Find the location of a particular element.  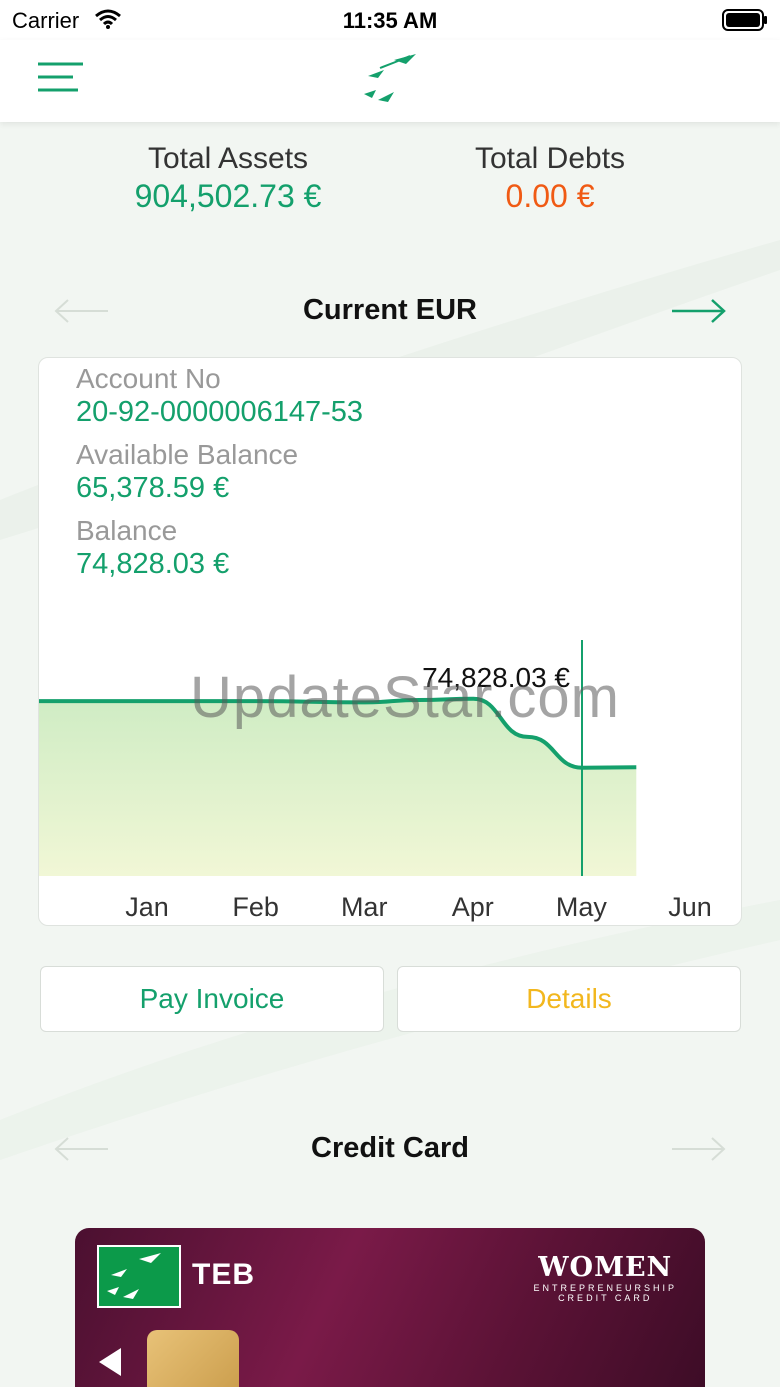

total-debts-label: Total Debts is located at coordinates (550, 158).